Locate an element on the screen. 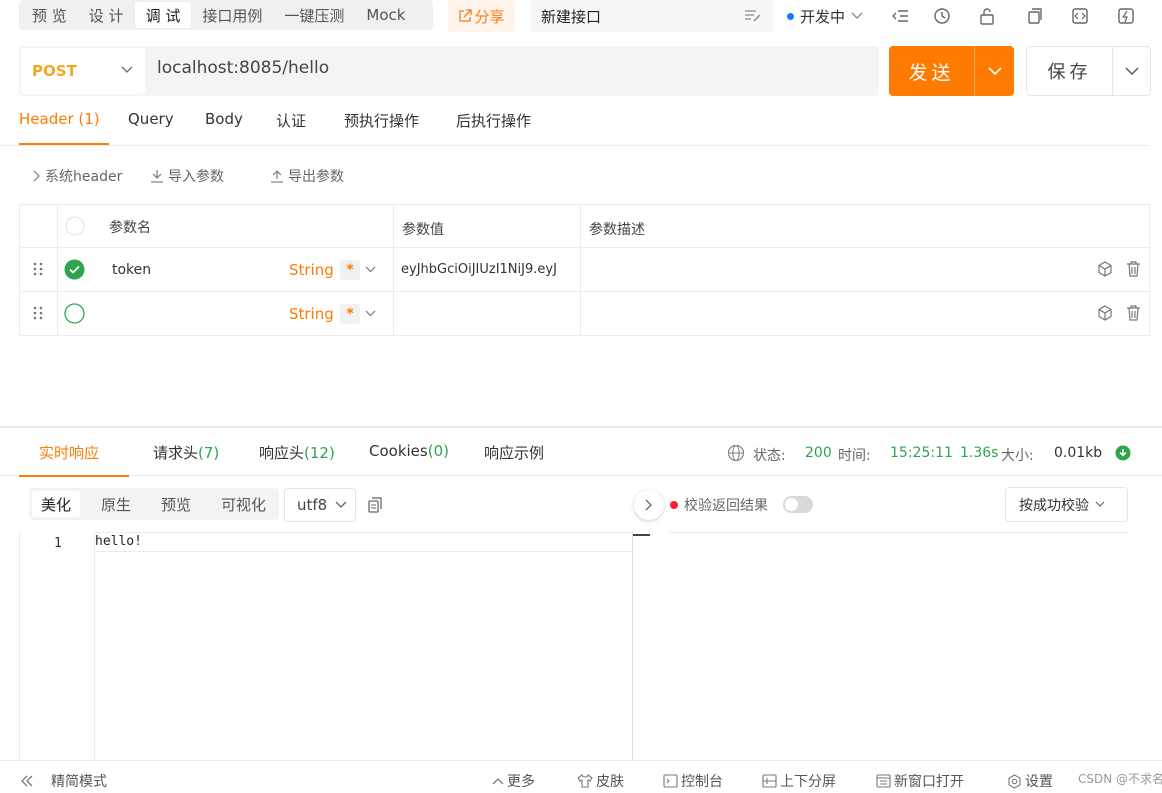 The width and height of the screenshot is (1162, 793). format-tabs: 美化 原生 预览 可视化 is located at coordinates (154, 504).